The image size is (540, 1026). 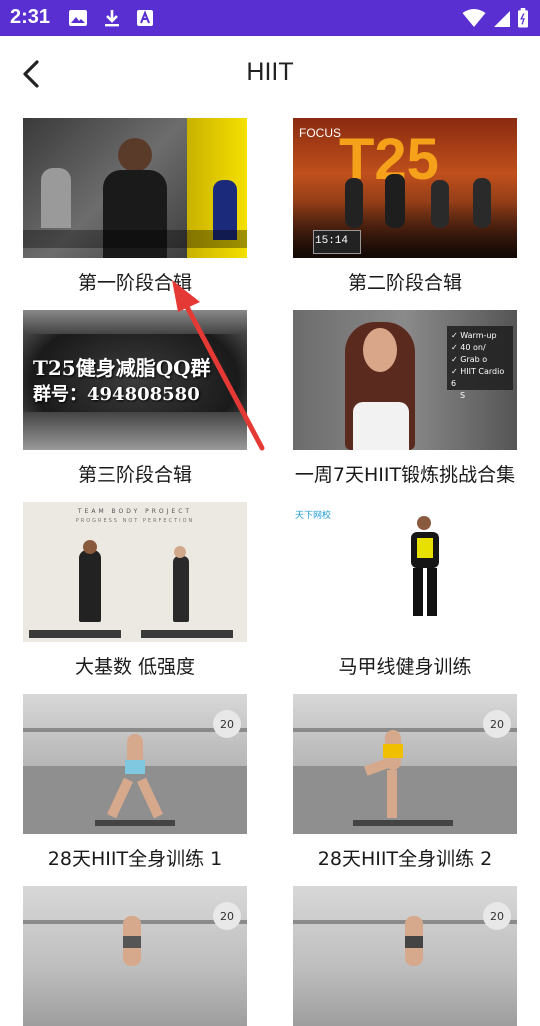 I want to click on video-title: 28天HIIT全身训练 2, so click(x=405, y=859).